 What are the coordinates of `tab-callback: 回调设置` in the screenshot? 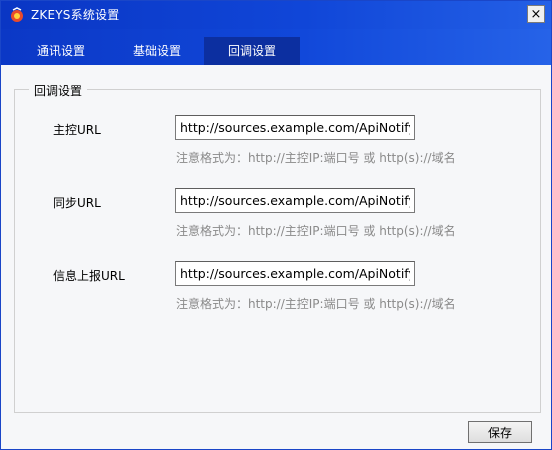 It's located at (252, 51).